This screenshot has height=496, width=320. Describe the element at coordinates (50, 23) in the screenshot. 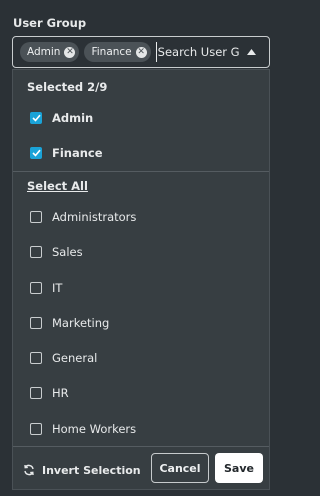

I see `field-label: User Group` at that location.